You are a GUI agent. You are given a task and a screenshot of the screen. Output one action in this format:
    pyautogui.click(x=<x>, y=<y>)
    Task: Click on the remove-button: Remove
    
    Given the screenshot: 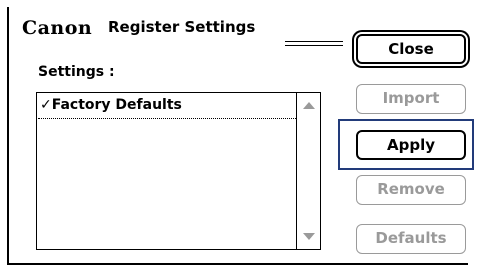 What is the action you would take?
    pyautogui.click(x=411, y=190)
    